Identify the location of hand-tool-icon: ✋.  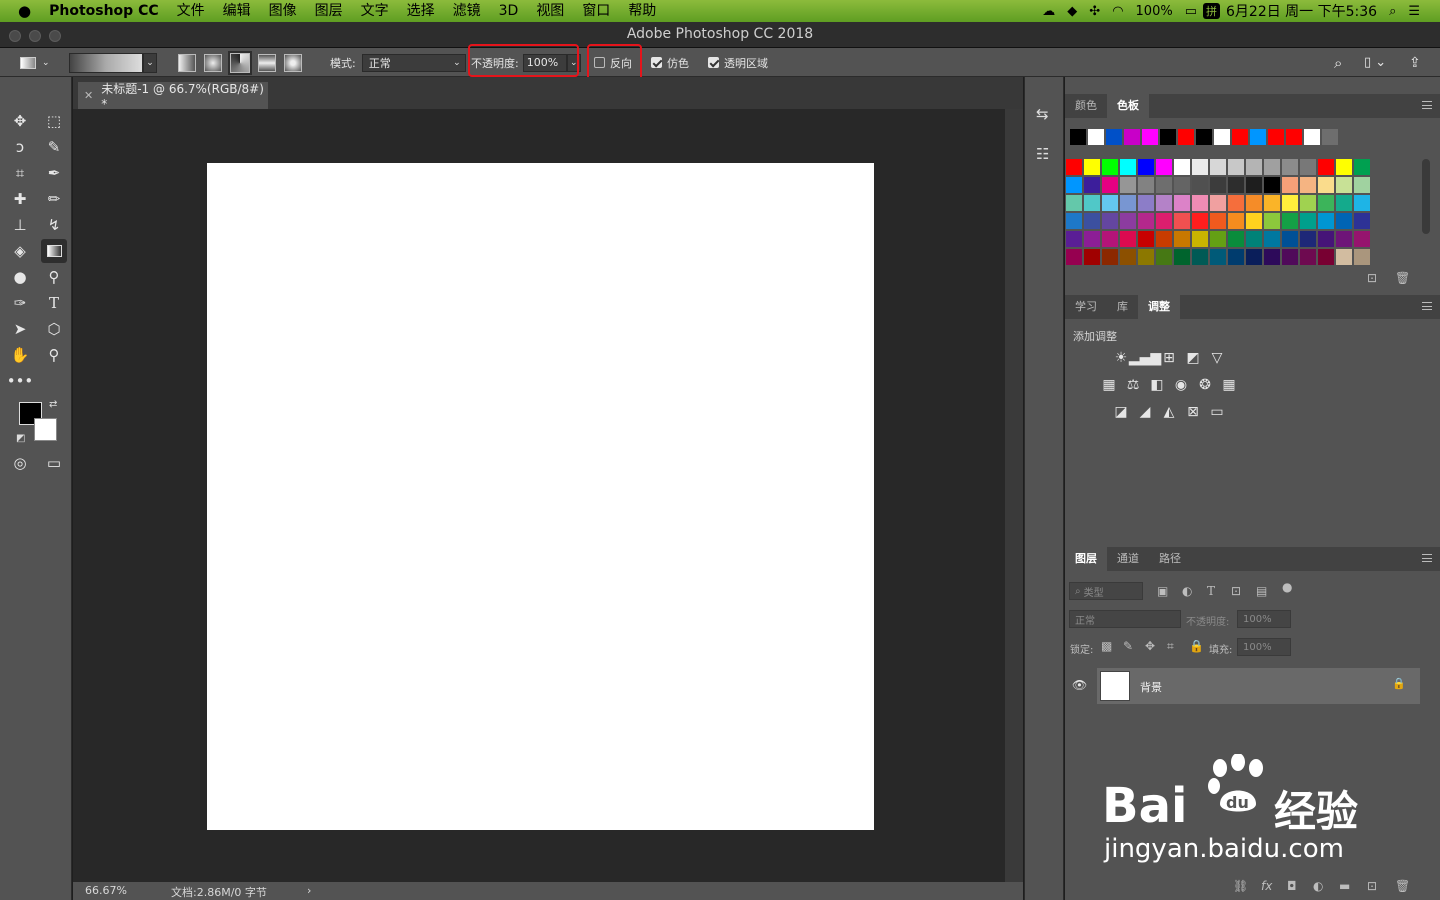
(20, 355).